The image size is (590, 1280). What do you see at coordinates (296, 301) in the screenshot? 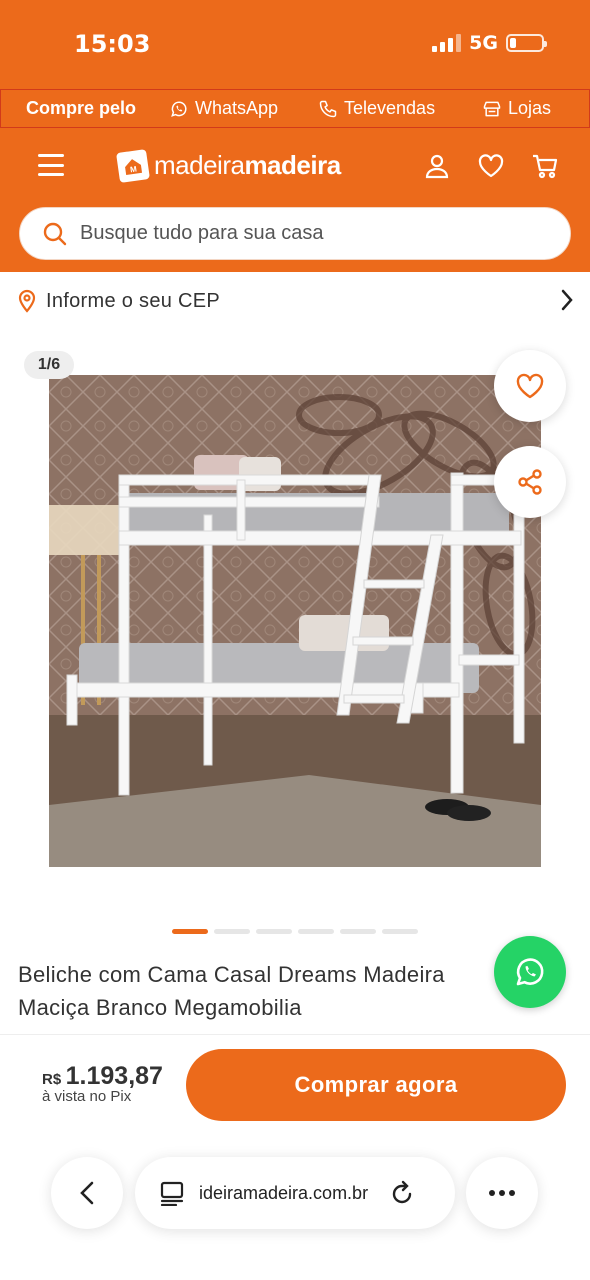
I see `cep-selector: Informe o seu CEP` at bounding box center [296, 301].